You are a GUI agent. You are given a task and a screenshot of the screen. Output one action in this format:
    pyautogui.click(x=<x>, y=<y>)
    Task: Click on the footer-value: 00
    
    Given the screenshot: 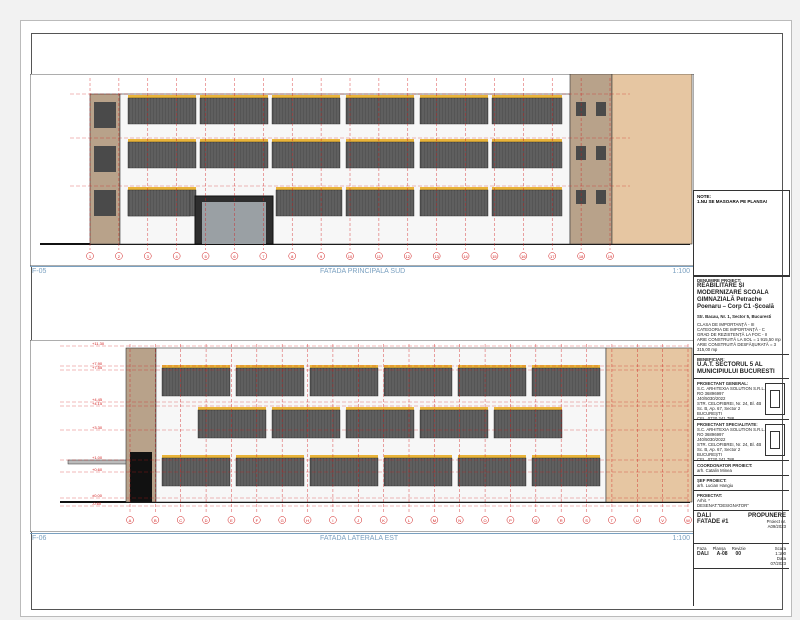 What is the action you would take?
    pyautogui.click(x=738, y=554)
    